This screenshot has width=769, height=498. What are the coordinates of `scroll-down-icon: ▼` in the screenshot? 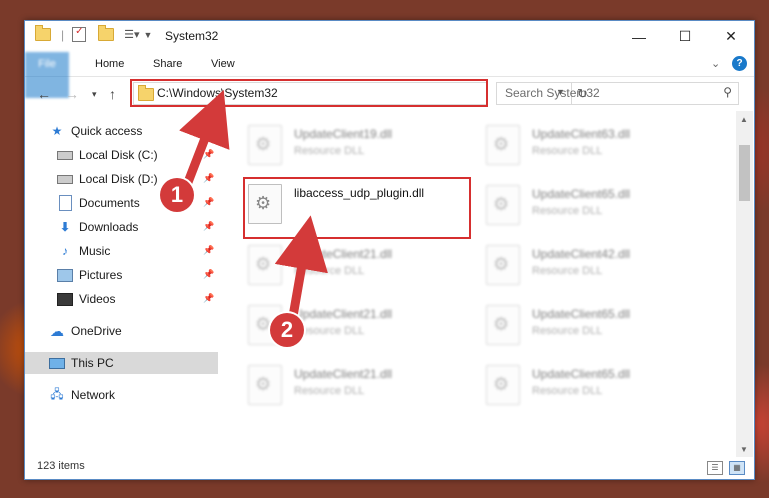 It's located at (744, 449).